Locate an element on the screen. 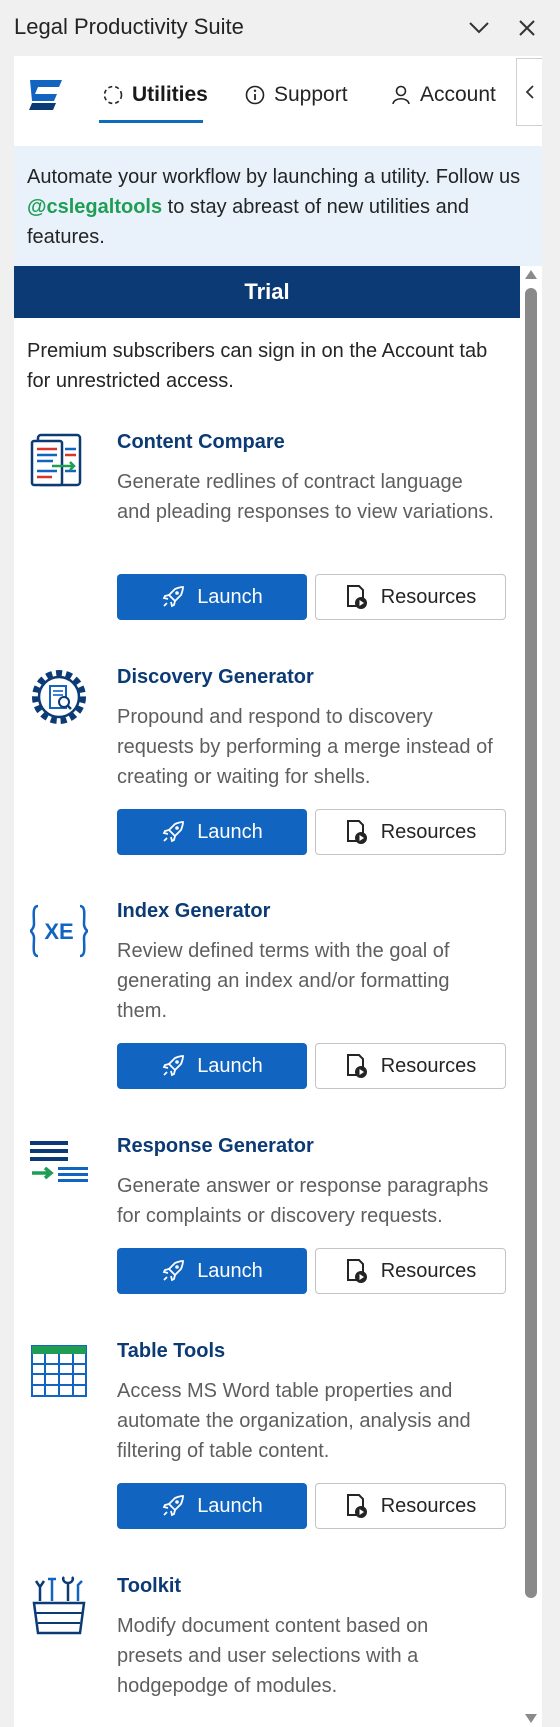 This screenshot has height=1727, width=560. collapse-button is located at coordinates (479, 28).